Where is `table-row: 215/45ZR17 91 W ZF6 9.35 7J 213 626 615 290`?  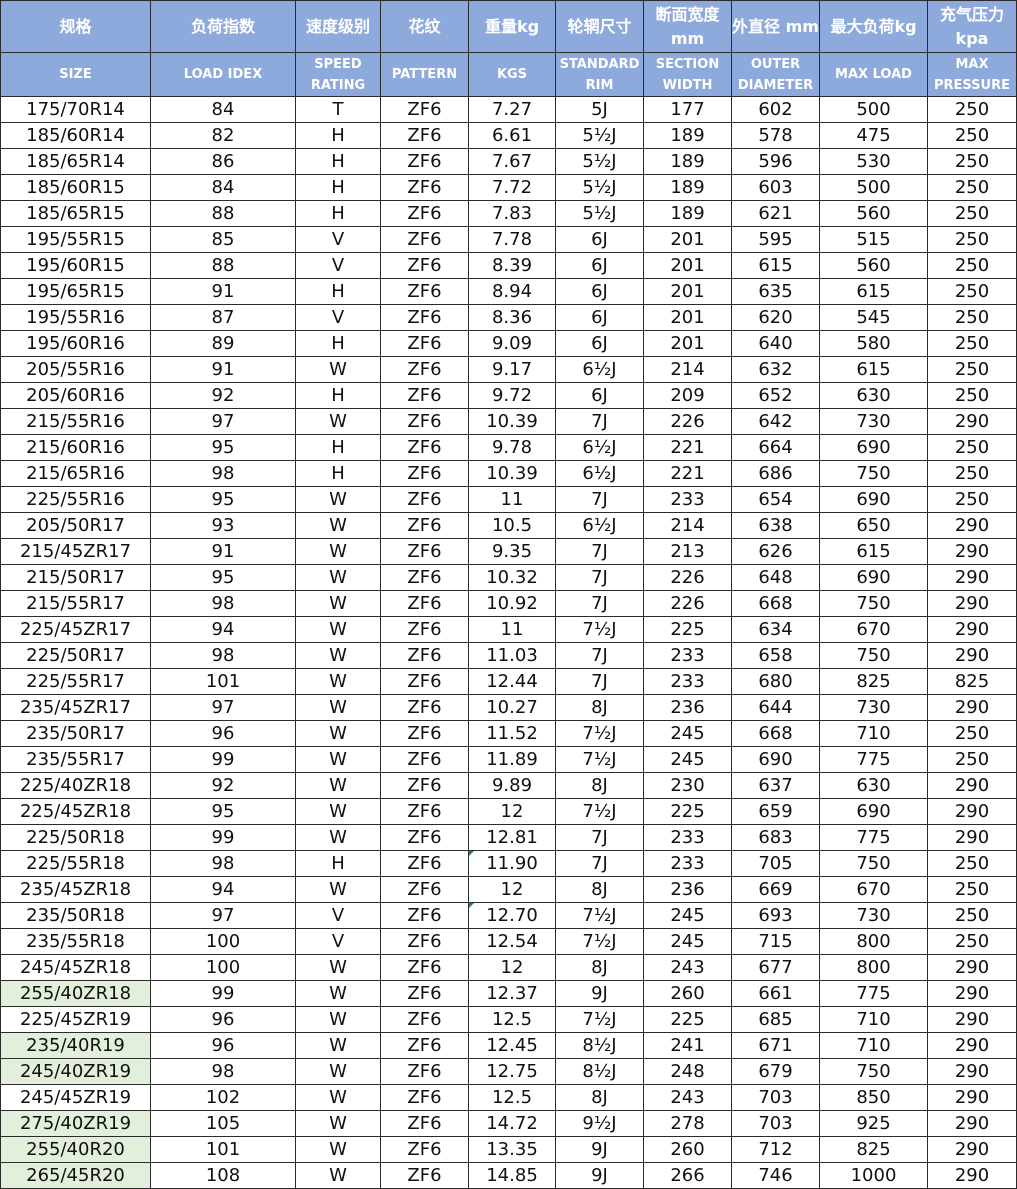
table-row: 215/45ZR17 91 W ZF6 9.35 7J 213 626 615 290 is located at coordinates (508, 551).